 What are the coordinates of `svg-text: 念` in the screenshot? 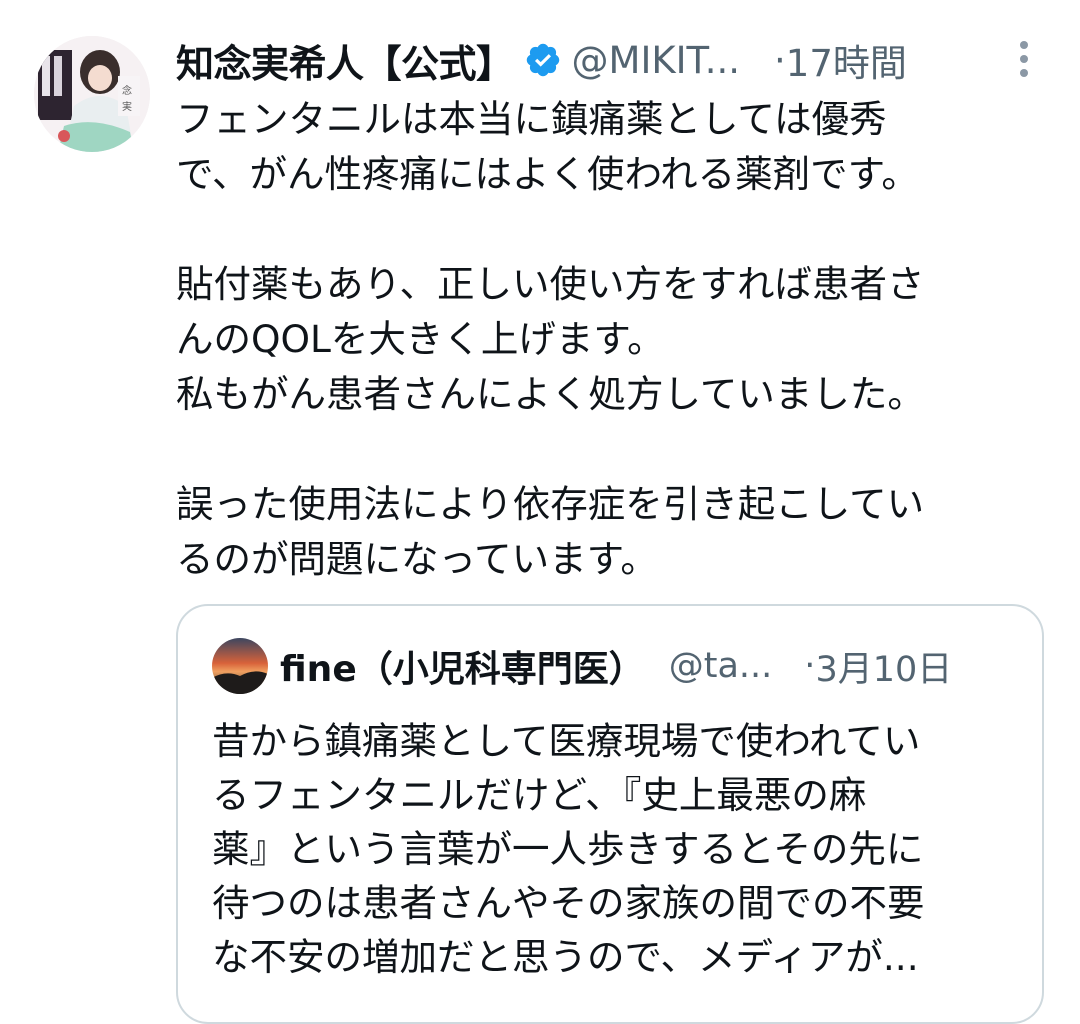 It's located at (127, 90).